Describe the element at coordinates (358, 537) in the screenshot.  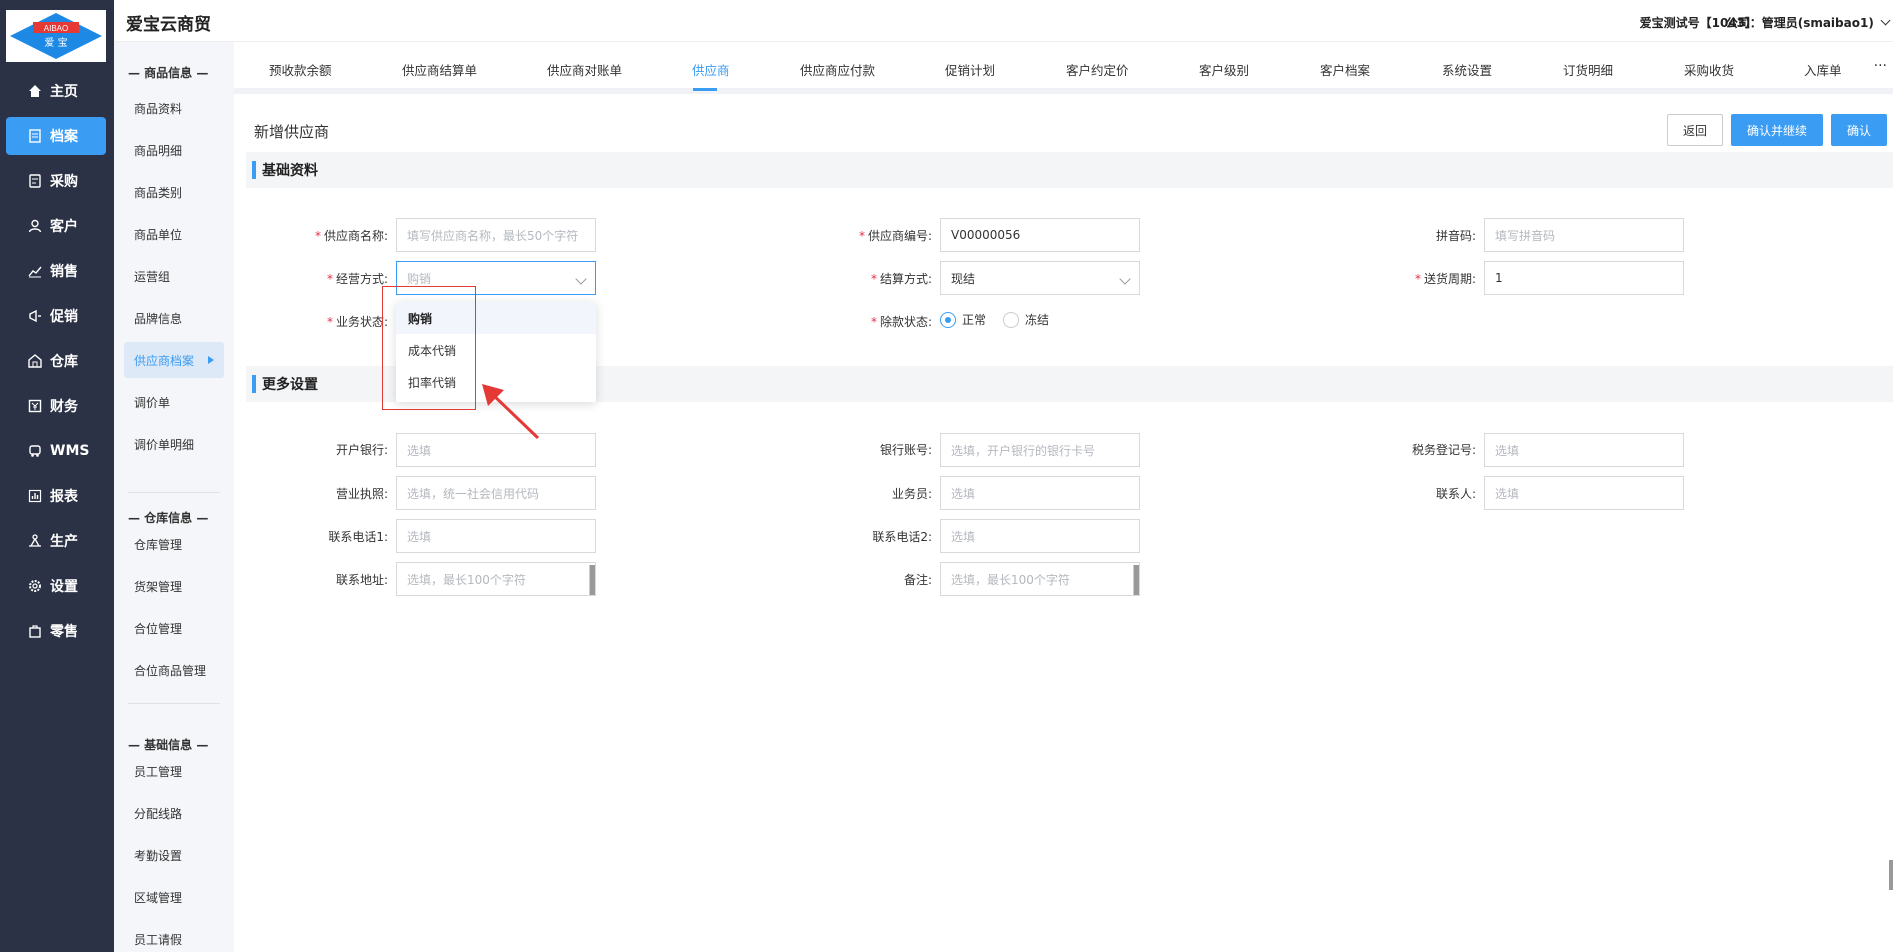
I see `phone1-label: 联系电话1:` at that location.